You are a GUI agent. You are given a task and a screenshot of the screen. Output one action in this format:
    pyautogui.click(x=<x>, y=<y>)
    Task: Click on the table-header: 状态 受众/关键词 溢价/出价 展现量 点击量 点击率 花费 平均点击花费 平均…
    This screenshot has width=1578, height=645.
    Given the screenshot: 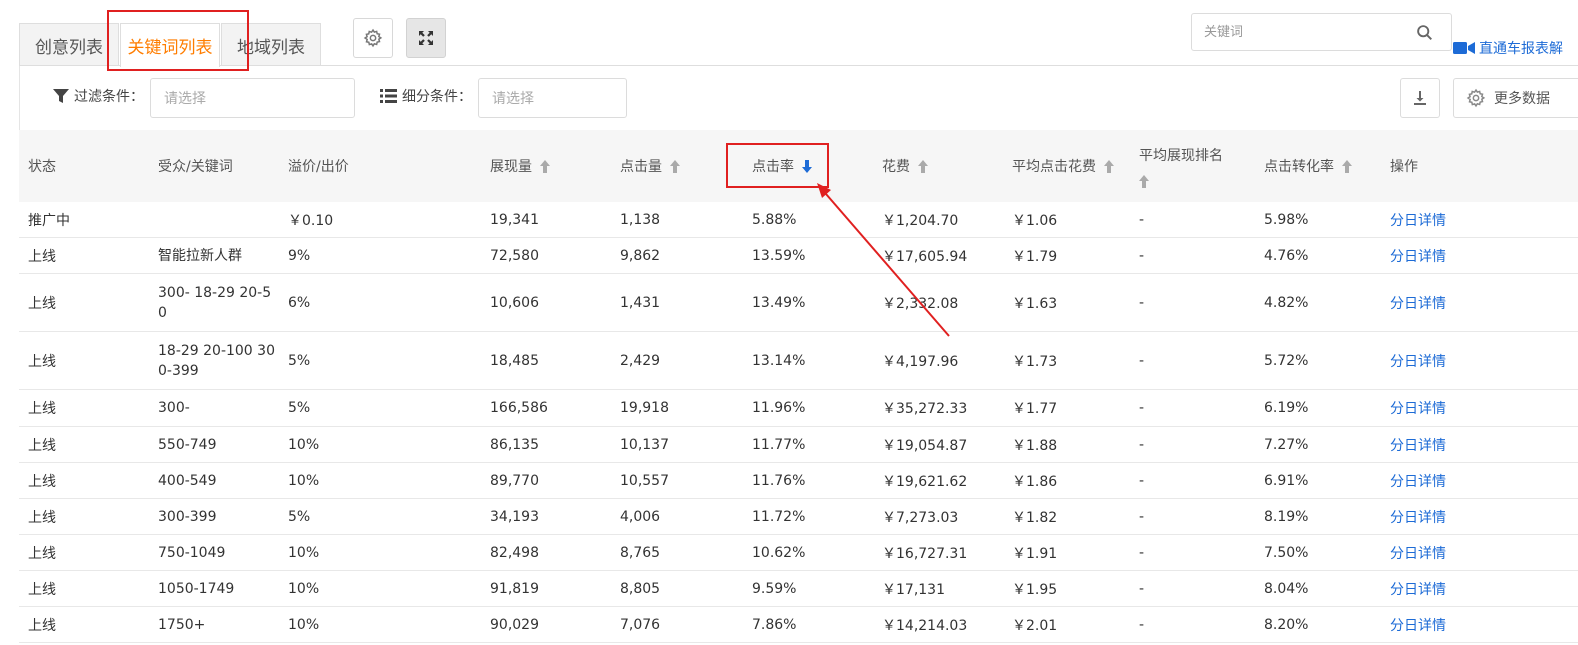 What is the action you would take?
    pyautogui.click(x=798, y=166)
    